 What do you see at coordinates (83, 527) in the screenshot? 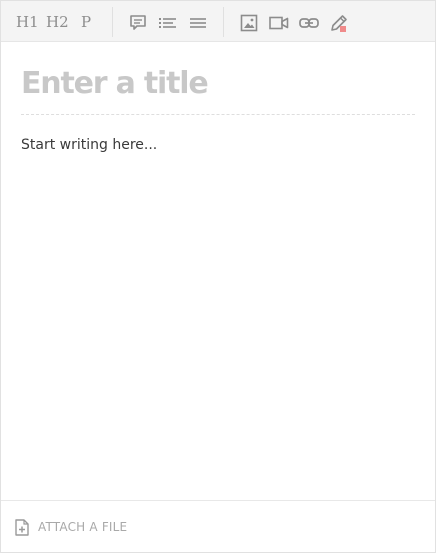
I see `attach-file-label: ATTACH A FILE` at bounding box center [83, 527].